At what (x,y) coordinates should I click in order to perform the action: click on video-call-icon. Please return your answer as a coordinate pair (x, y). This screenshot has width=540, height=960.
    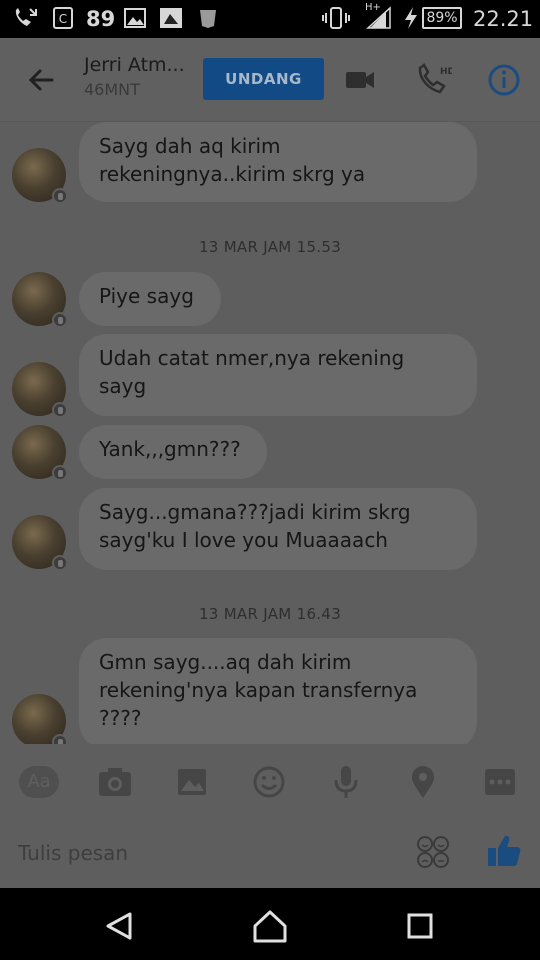
    Looking at the image, I should click on (360, 80).